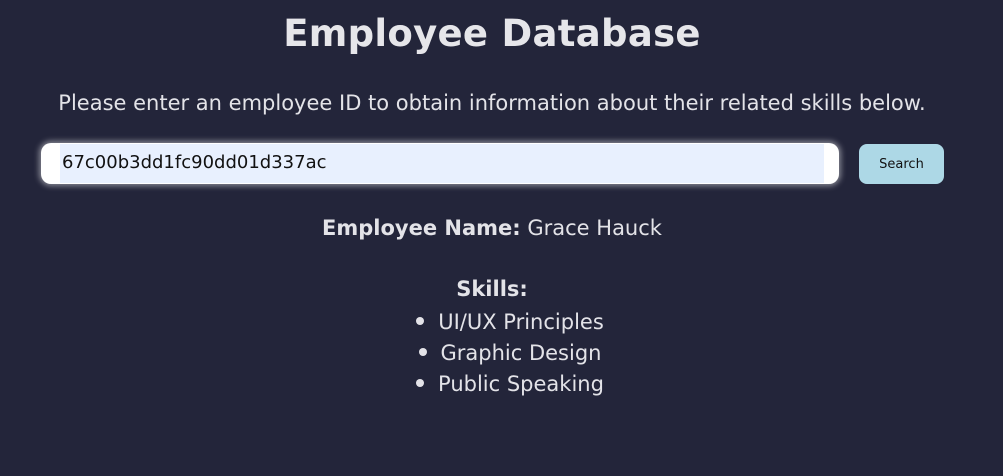 The width and height of the screenshot is (1003, 476). I want to click on employee-name-value: Grace Hauck, so click(594, 228).